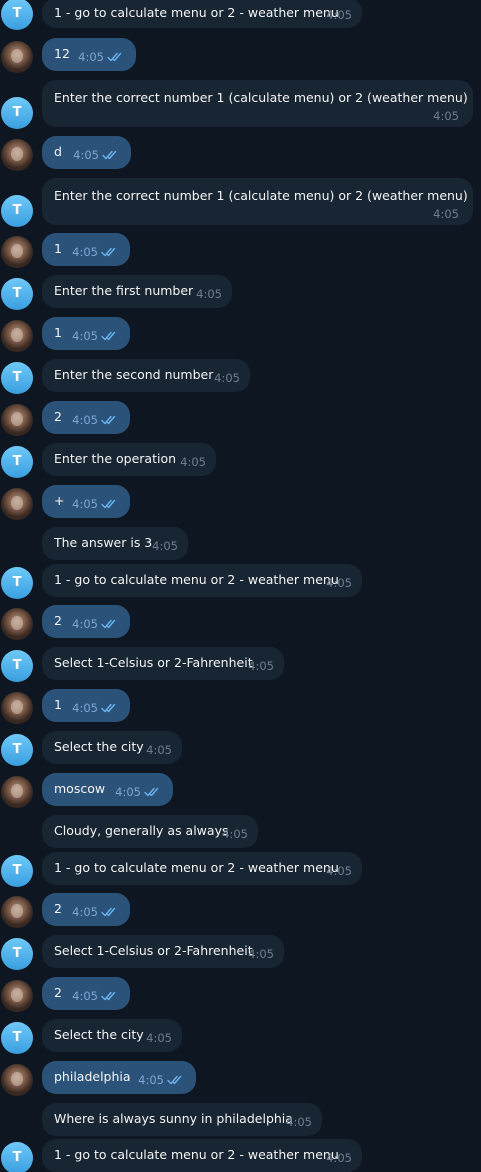 The height and width of the screenshot is (1172, 481). Describe the element at coordinates (107, 789) in the screenshot. I see `user-message-bubble: moscow 4:05` at that location.